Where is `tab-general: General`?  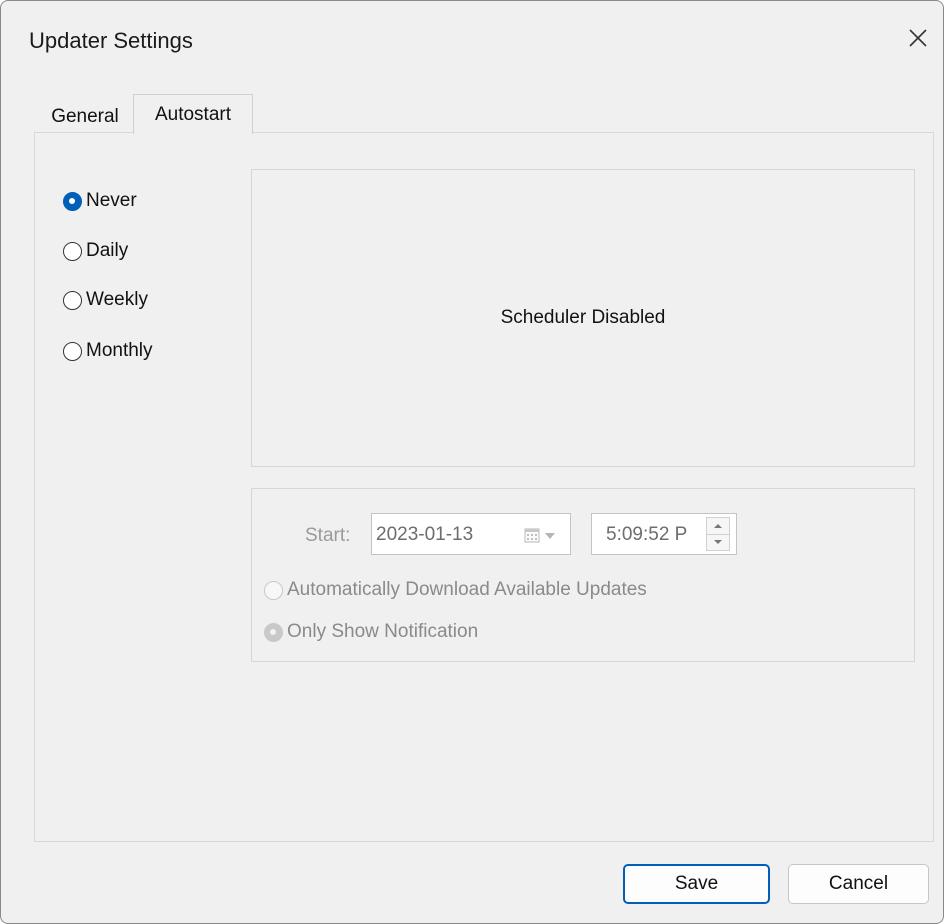
tab-general: General is located at coordinates (85, 117).